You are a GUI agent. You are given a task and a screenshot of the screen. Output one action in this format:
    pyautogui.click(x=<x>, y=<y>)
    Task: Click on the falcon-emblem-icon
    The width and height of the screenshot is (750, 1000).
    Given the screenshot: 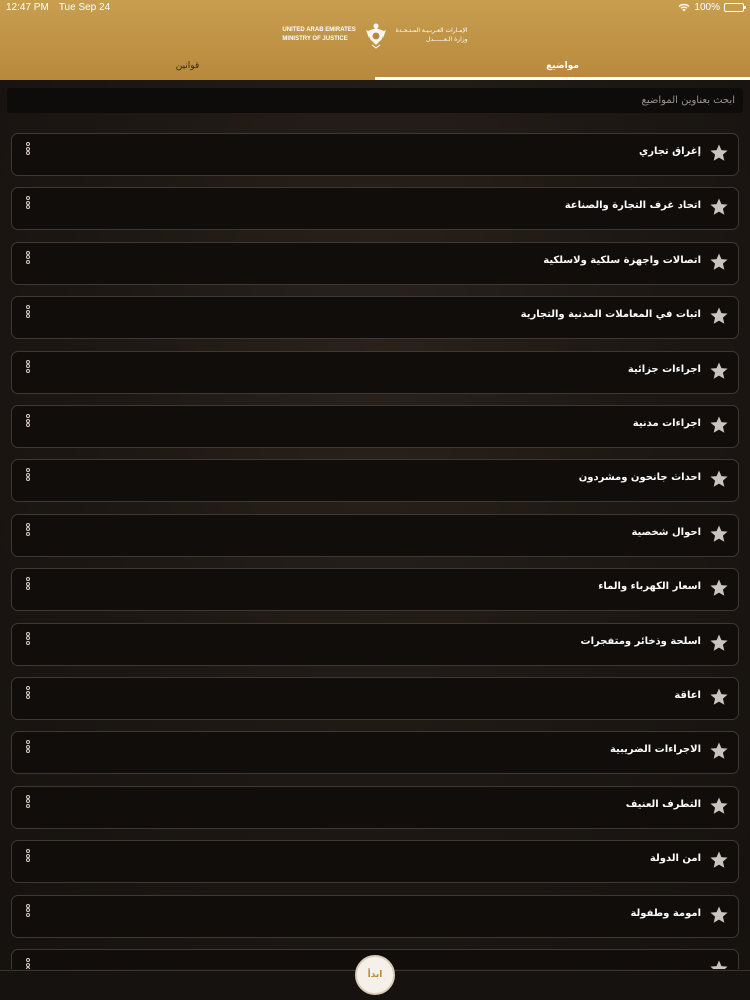 What is the action you would take?
    pyautogui.click(x=376, y=35)
    